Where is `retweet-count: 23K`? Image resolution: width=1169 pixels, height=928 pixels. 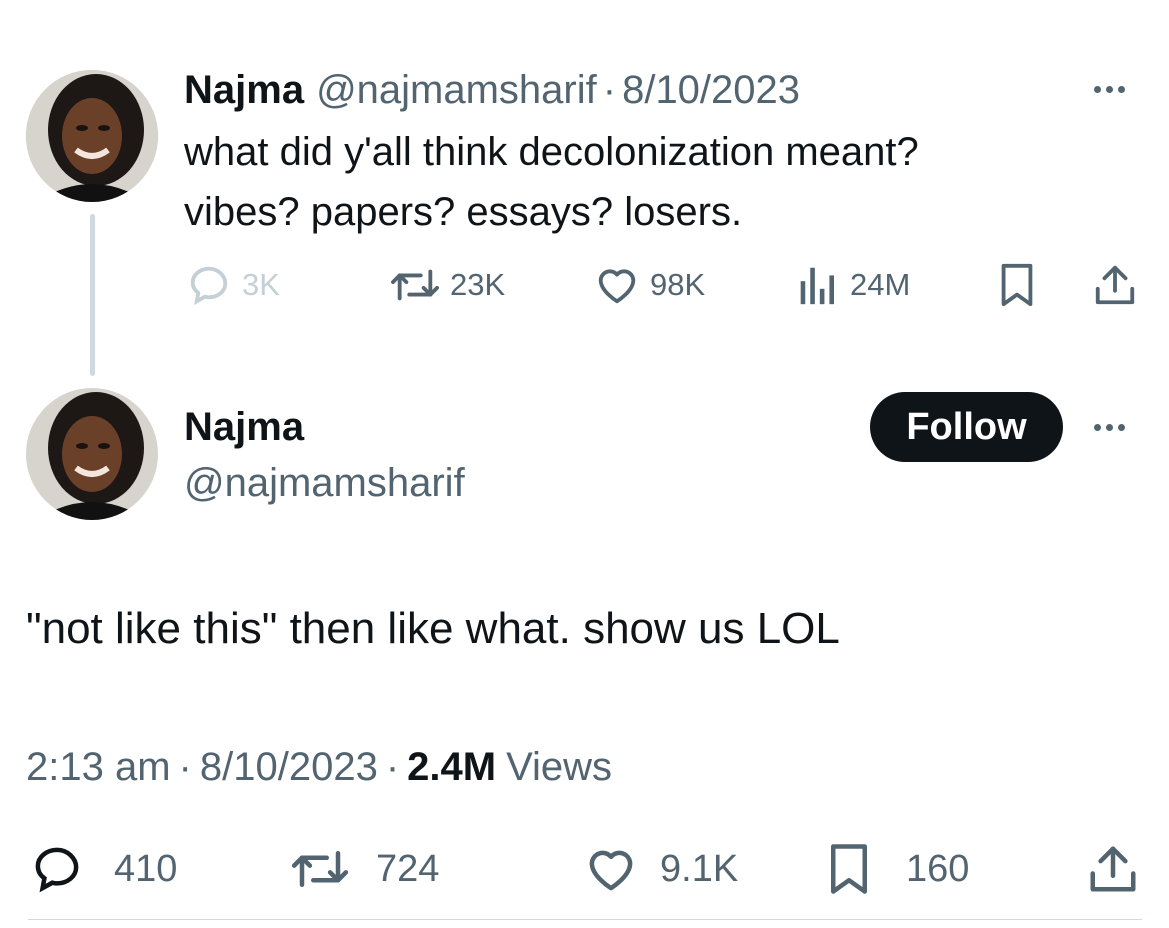 retweet-count: 23K is located at coordinates (478, 284).